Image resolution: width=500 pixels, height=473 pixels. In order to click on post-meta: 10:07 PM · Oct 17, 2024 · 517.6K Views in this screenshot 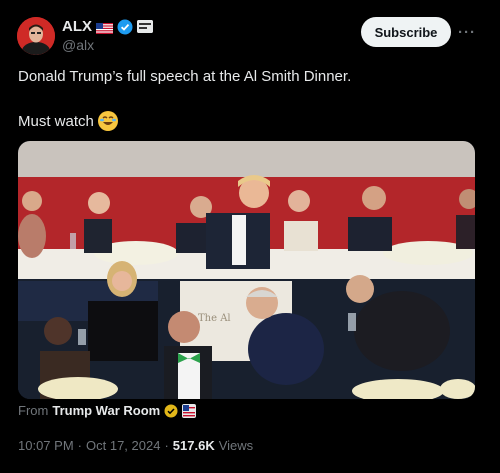, I will do `click(135, 445)`.